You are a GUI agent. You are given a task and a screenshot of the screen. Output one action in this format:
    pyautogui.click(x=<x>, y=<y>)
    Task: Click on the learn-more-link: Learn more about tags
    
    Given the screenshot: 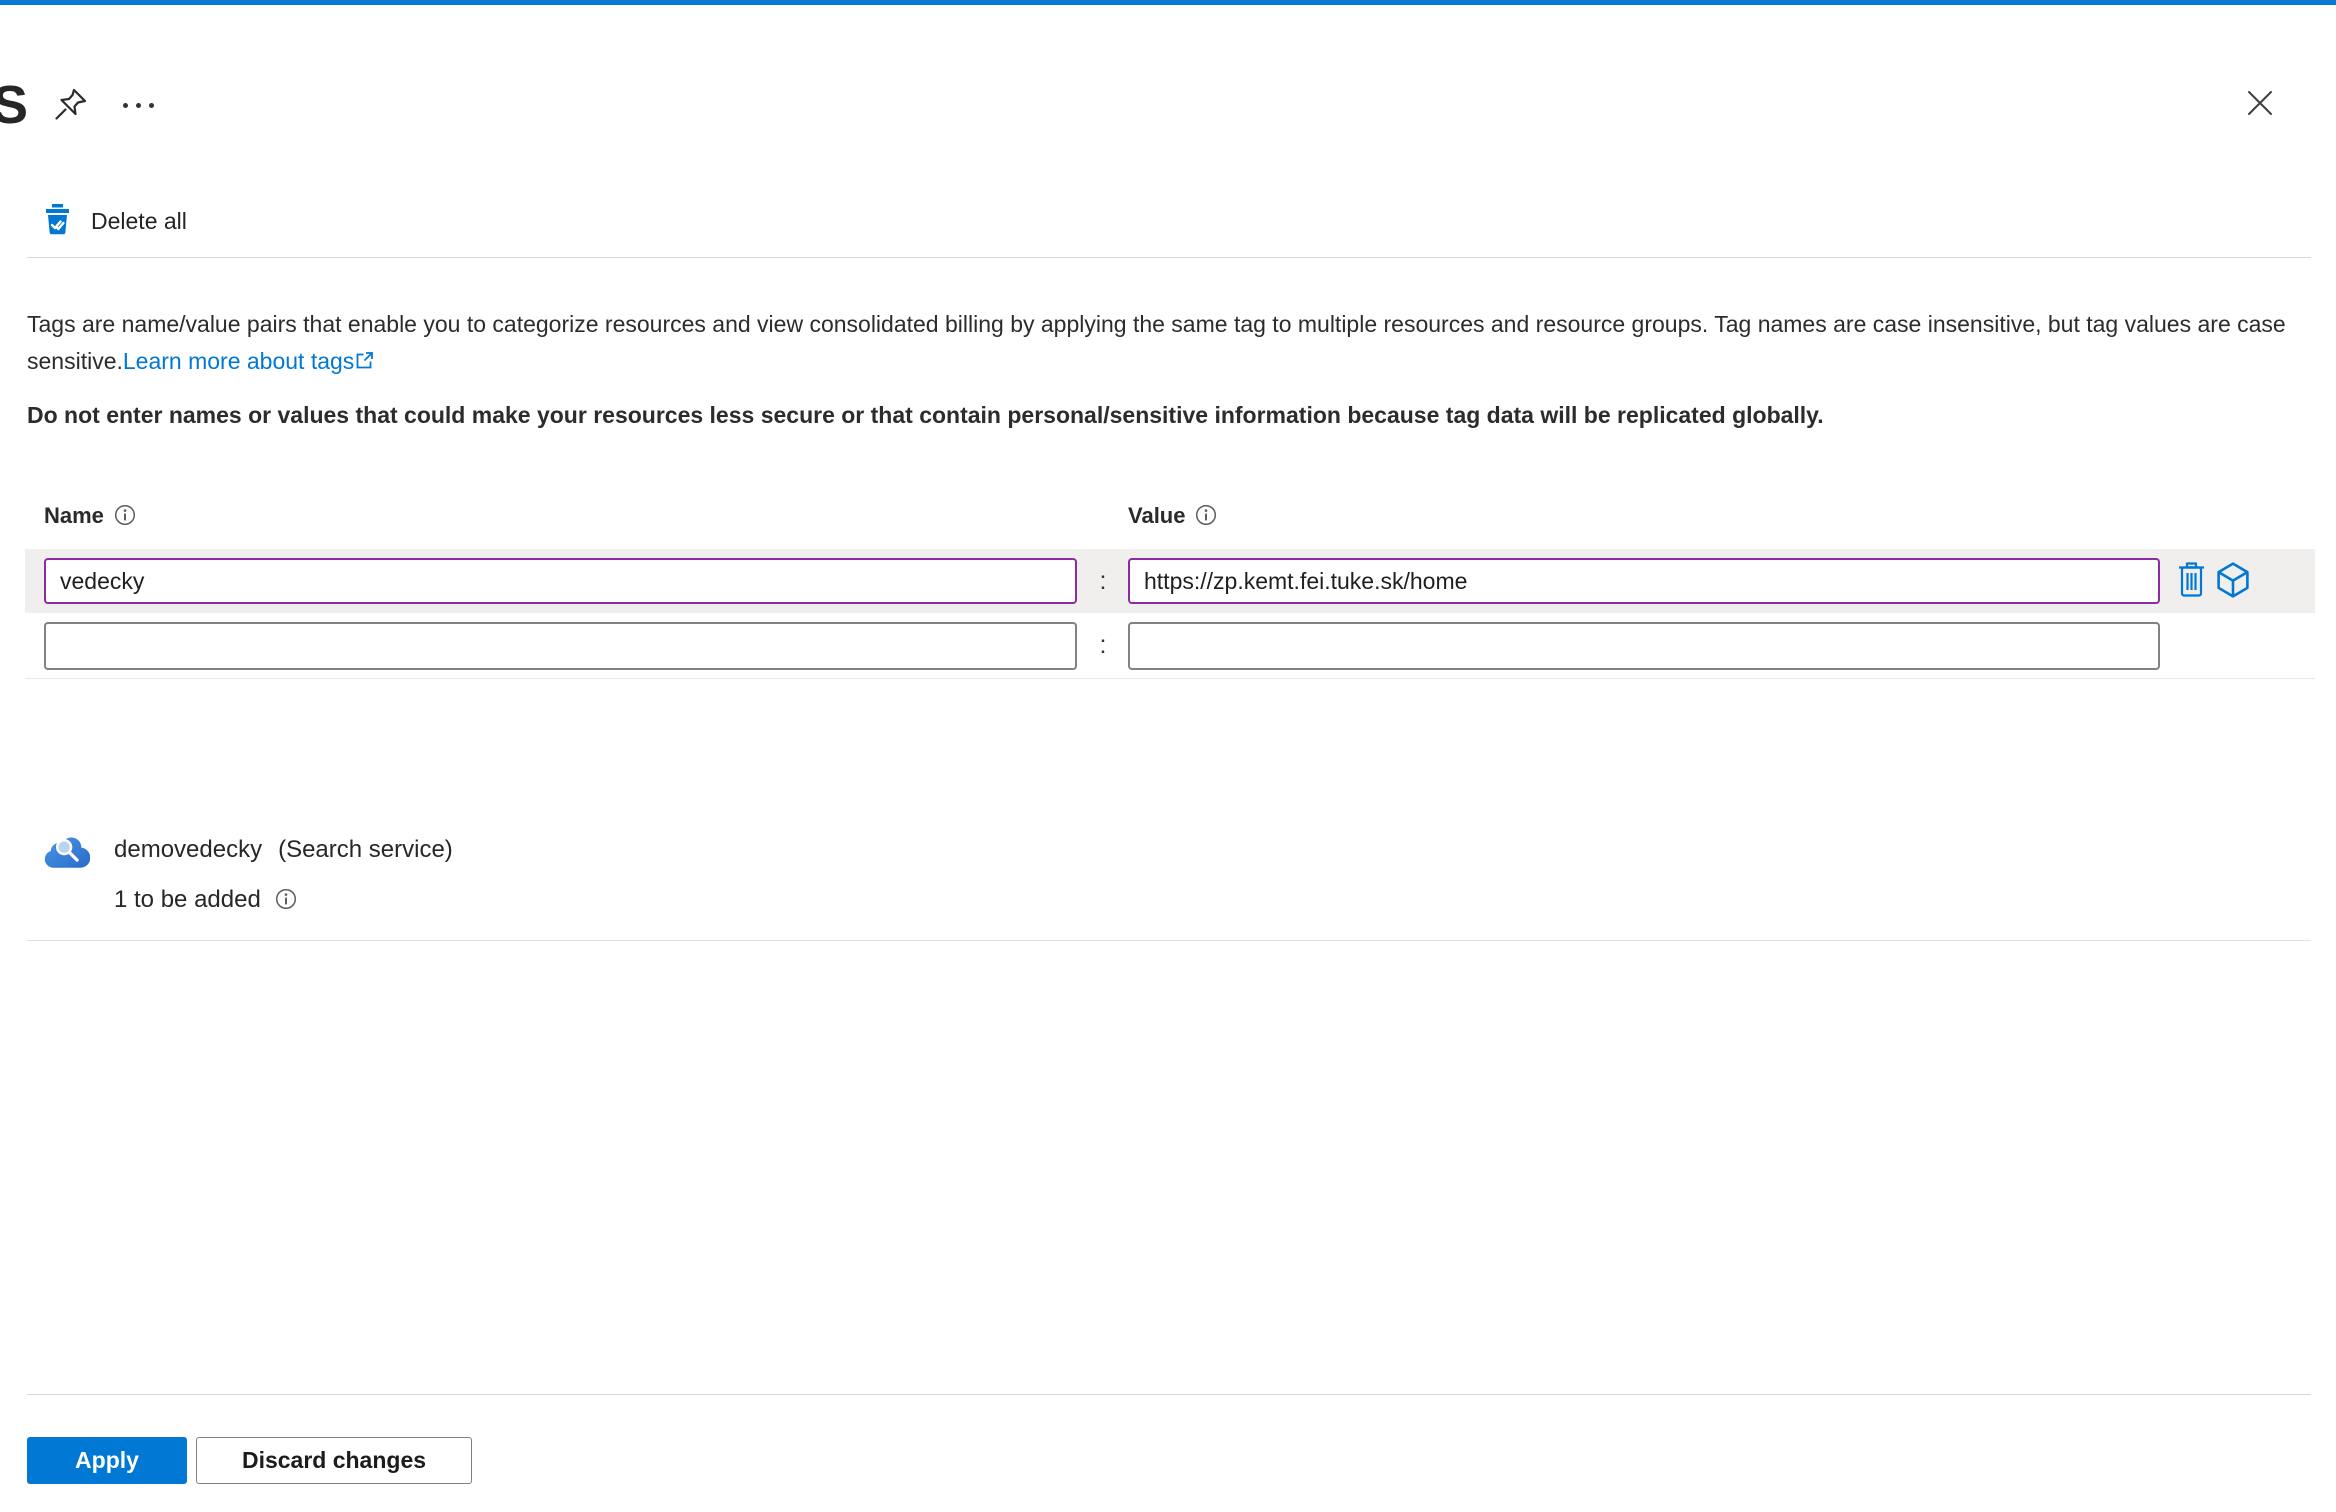 What is the action you would take?
    pyautogui.click(x=238, y=361)
    